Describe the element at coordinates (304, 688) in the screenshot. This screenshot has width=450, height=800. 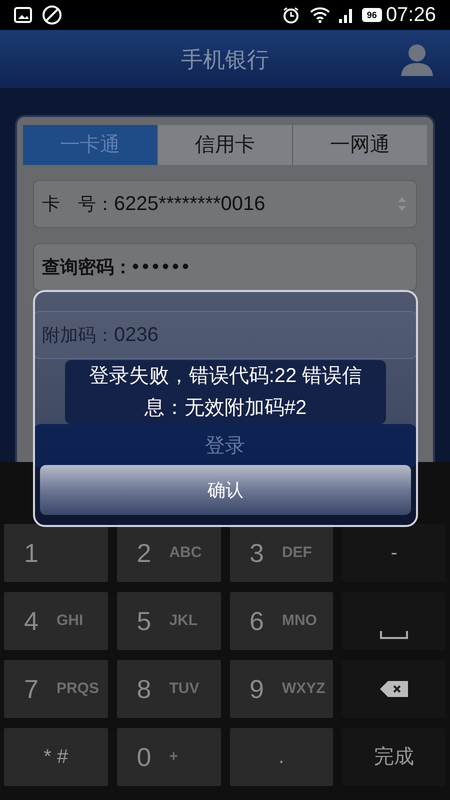
I see `key-letters: WXYZ` at that location.